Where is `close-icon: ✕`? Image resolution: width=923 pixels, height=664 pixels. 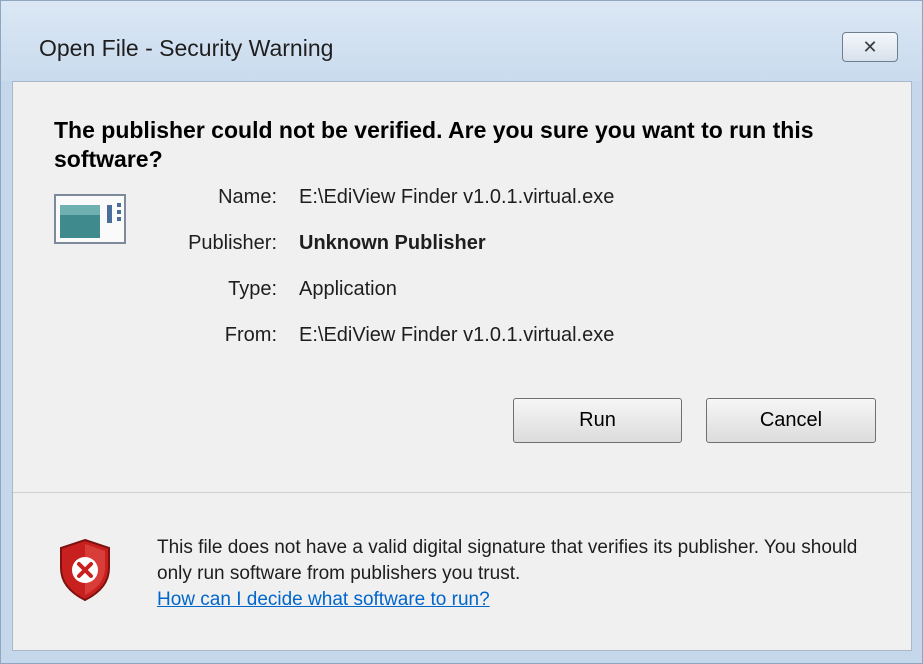
close-icon: ✕ is located at coordinates (870, 47).